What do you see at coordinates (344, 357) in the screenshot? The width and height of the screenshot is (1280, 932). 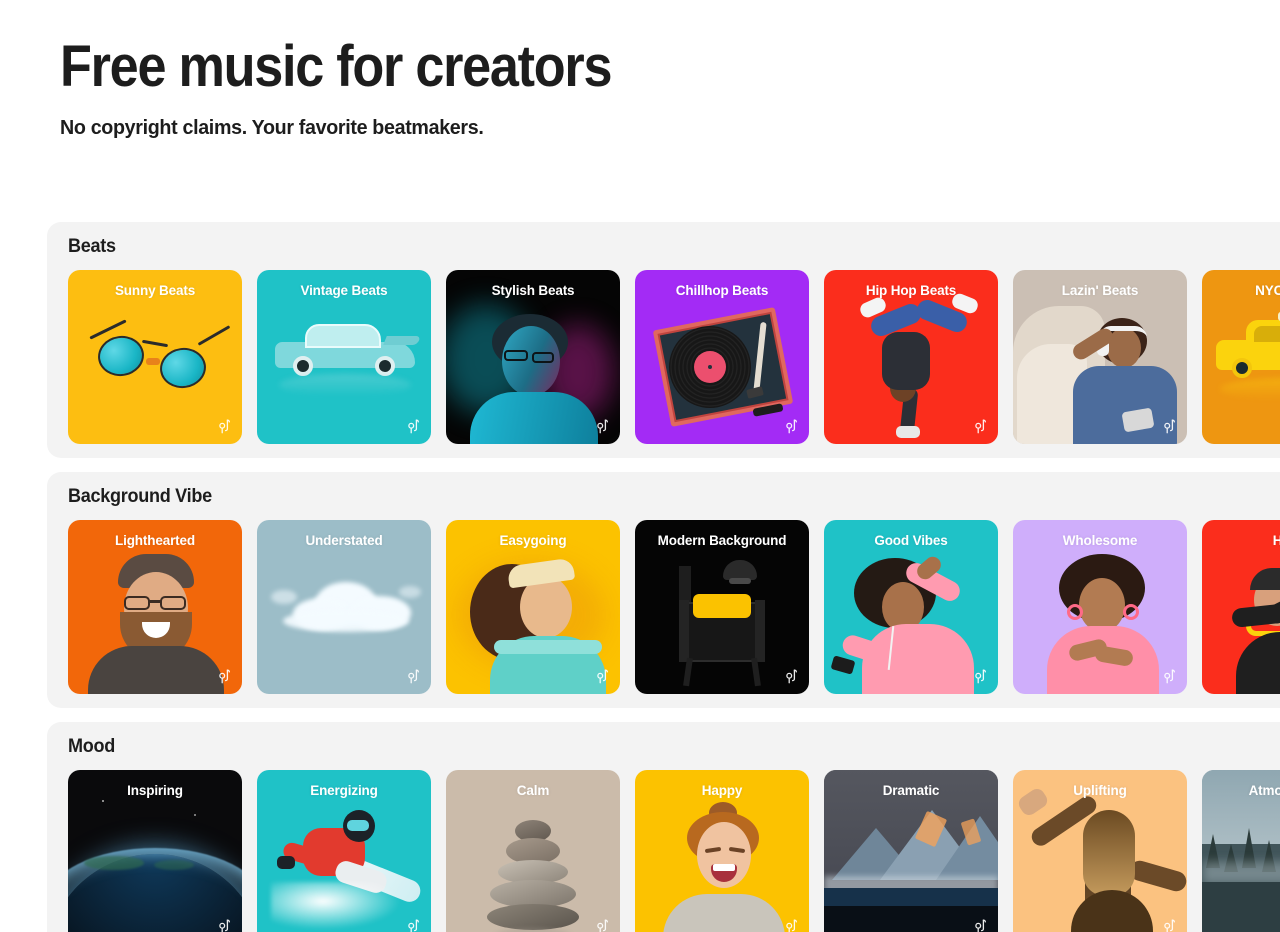 I see `playlist-card: Vintage Beats` at bounding box center [344, 357].